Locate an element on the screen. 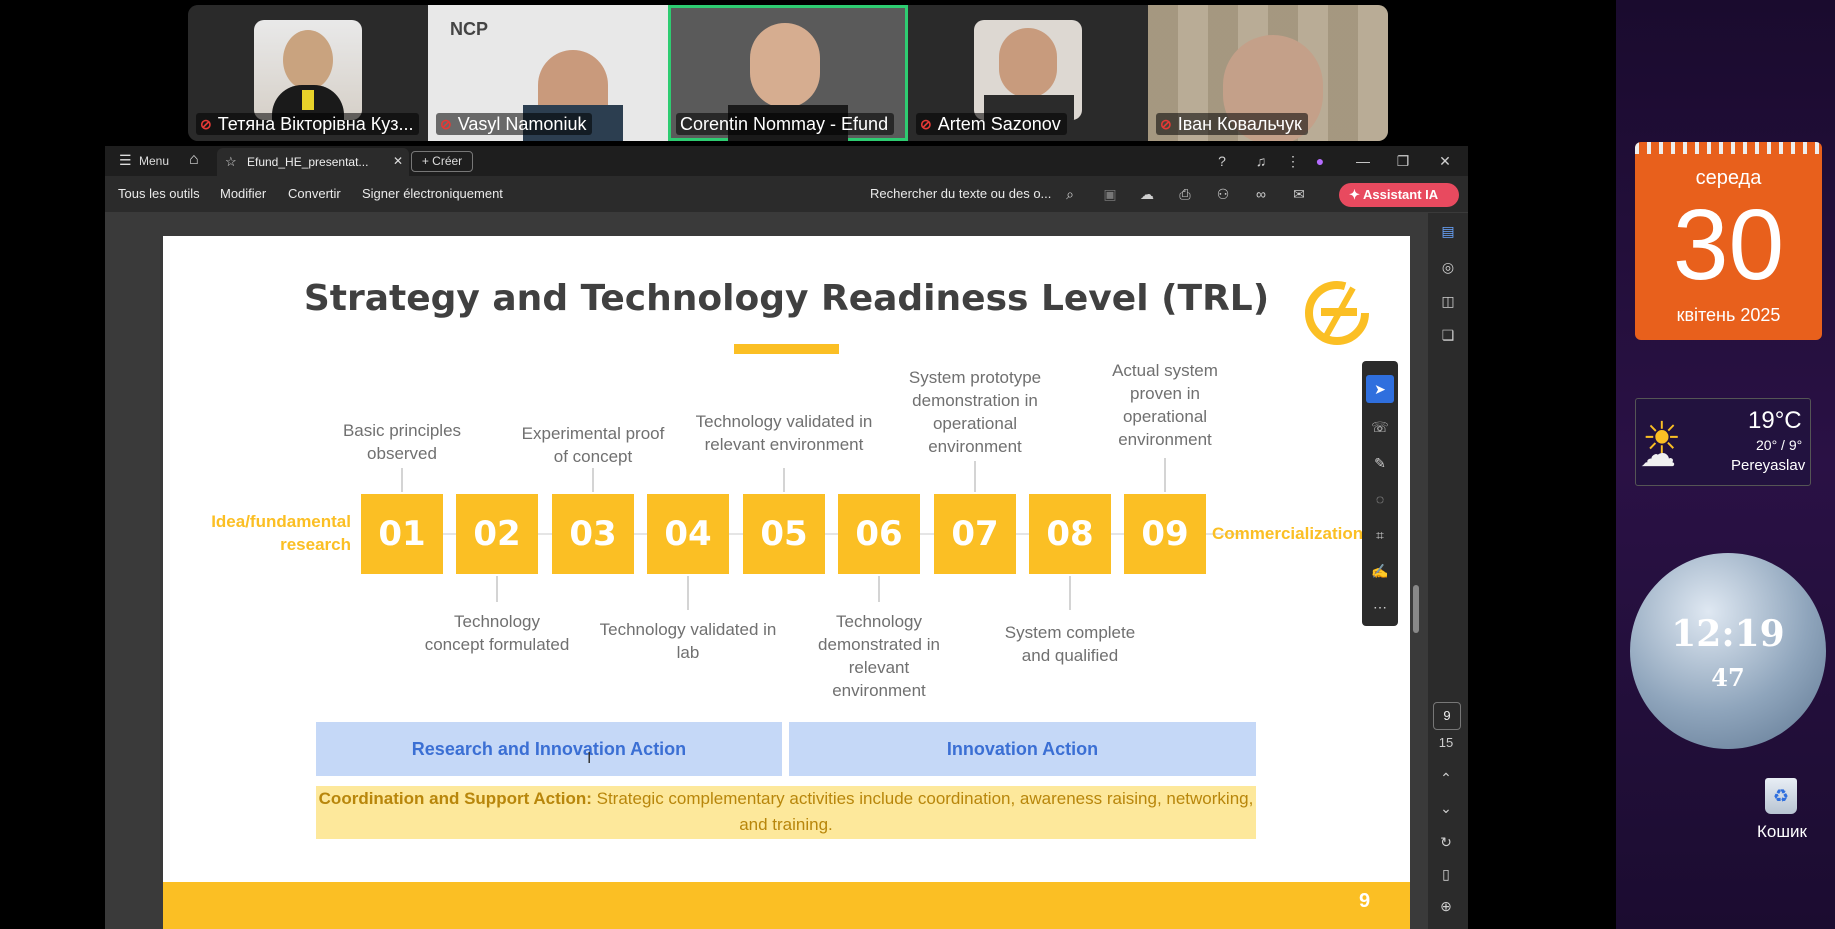 Image resolution: width=1835 pixels, height=929 pixels. trl-box-07: 07 is located at coordinates (975, 534).